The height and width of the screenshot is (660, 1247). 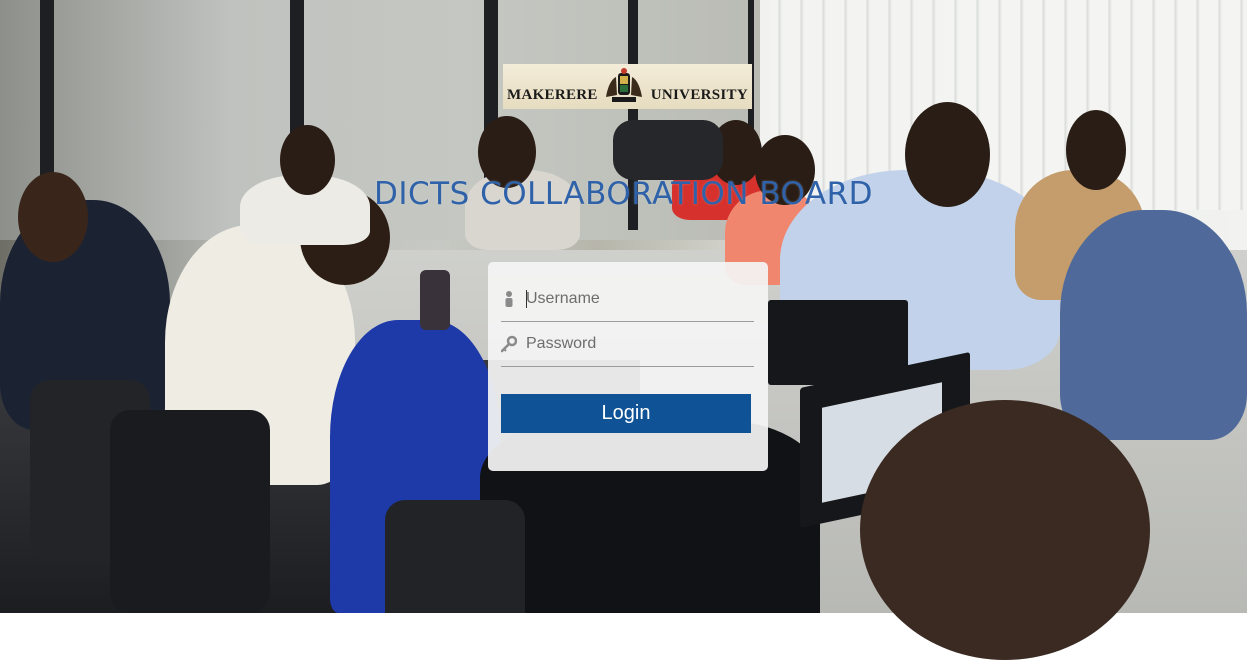 I want to click on password-field, so click(x=627, y=344).